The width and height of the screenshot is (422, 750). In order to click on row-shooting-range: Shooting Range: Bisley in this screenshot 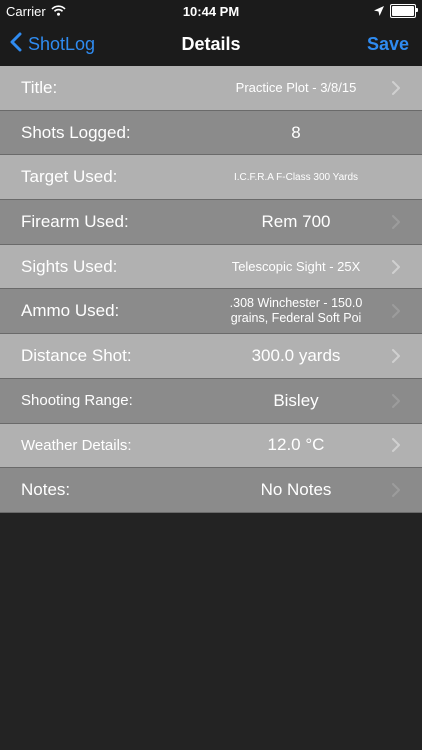, I will do `click(211, 401)`.